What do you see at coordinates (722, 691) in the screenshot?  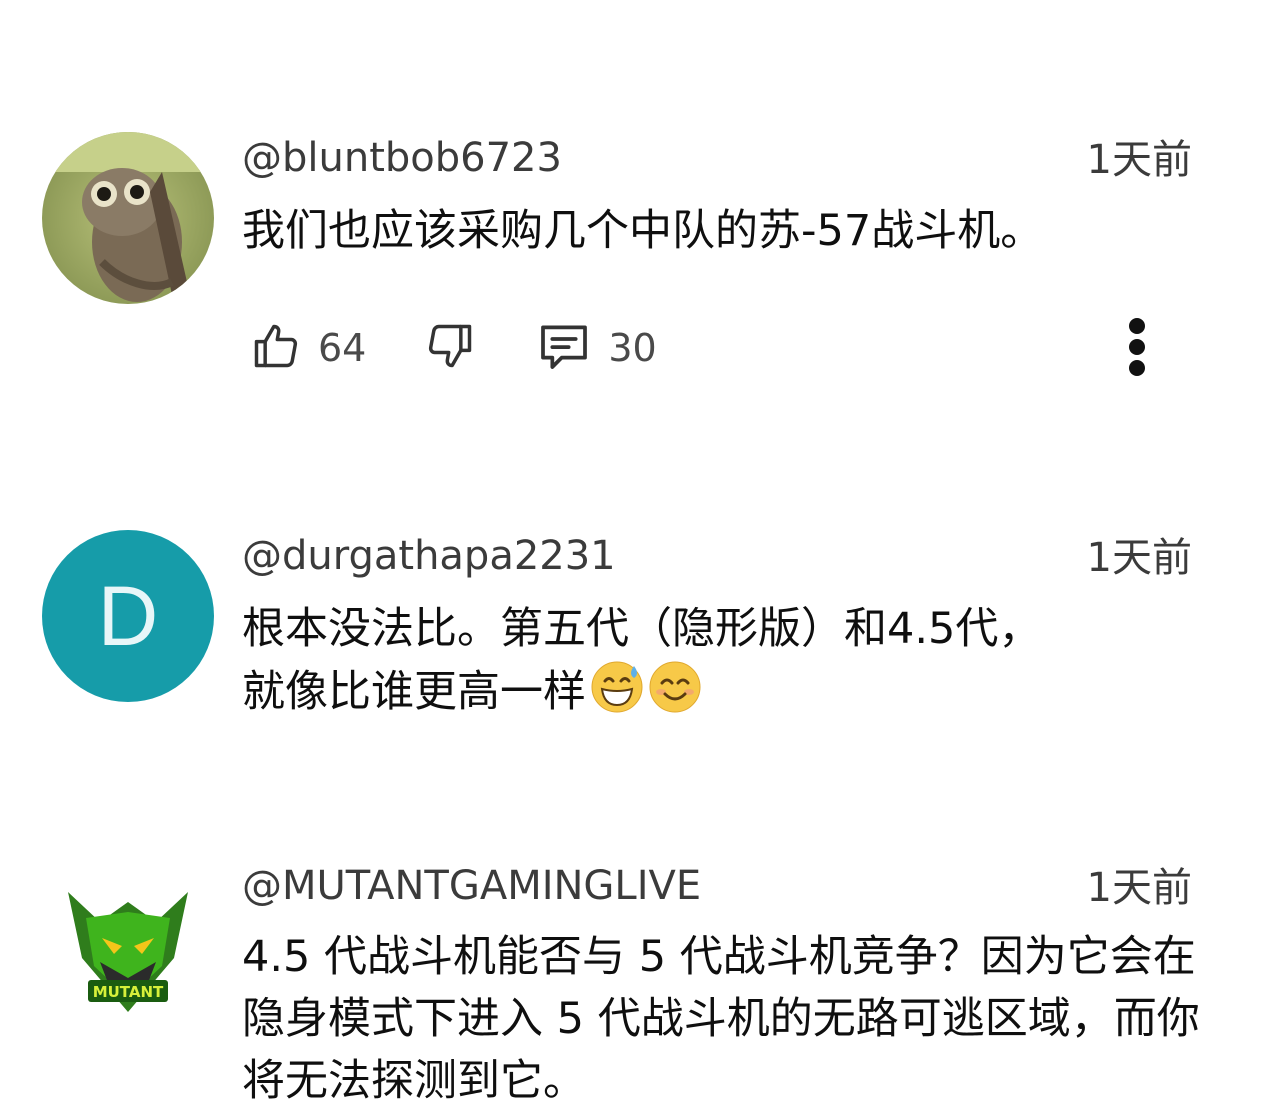 I see `comment-text-line: 就像比谁更高一样` at bounding box center [722, 691].